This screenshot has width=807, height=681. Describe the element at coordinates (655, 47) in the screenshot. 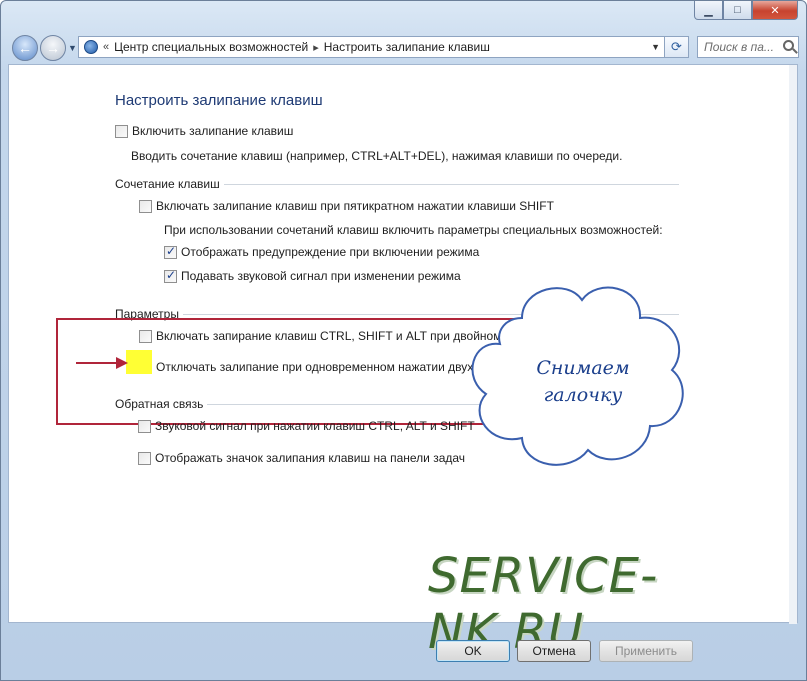

I see `address-dropdown-icon: ▼` at that location.